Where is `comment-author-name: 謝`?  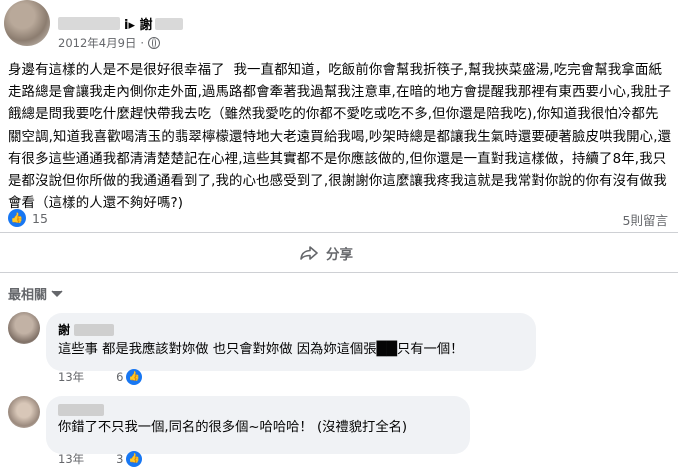
comment-author-name: 謝 is located at coordinates (64, 329).